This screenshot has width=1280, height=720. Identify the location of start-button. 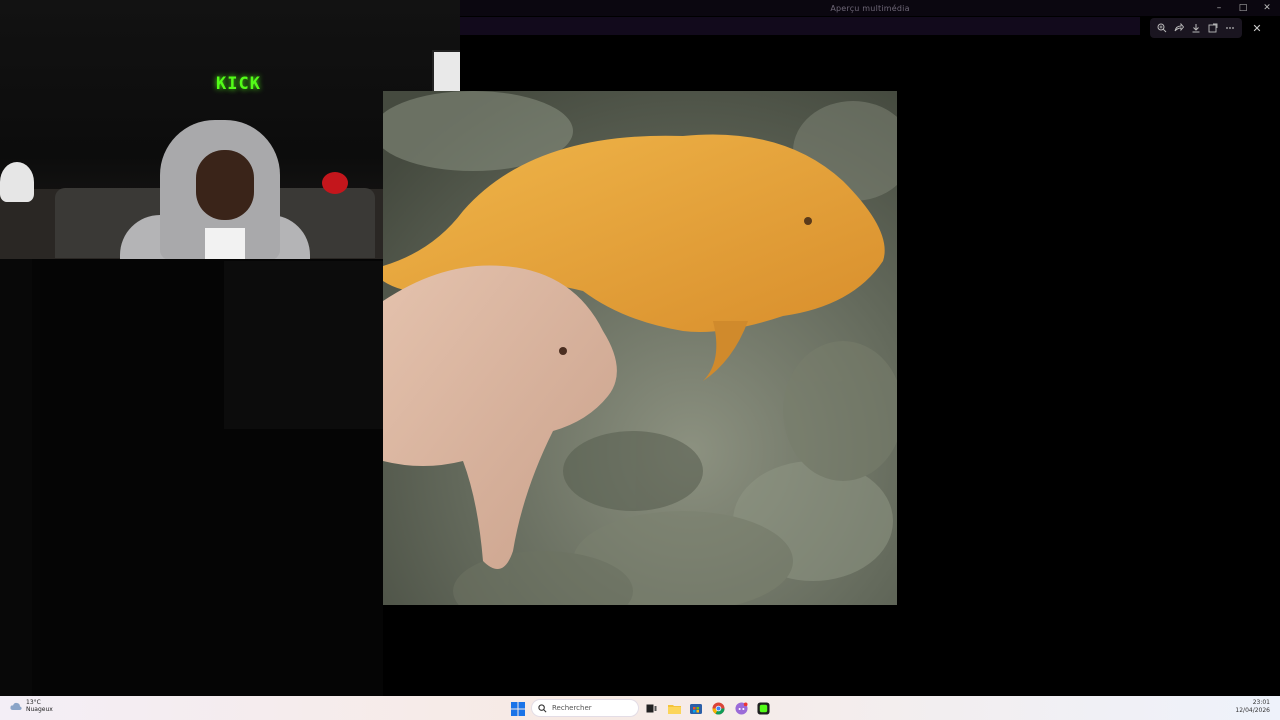
(518, 708).